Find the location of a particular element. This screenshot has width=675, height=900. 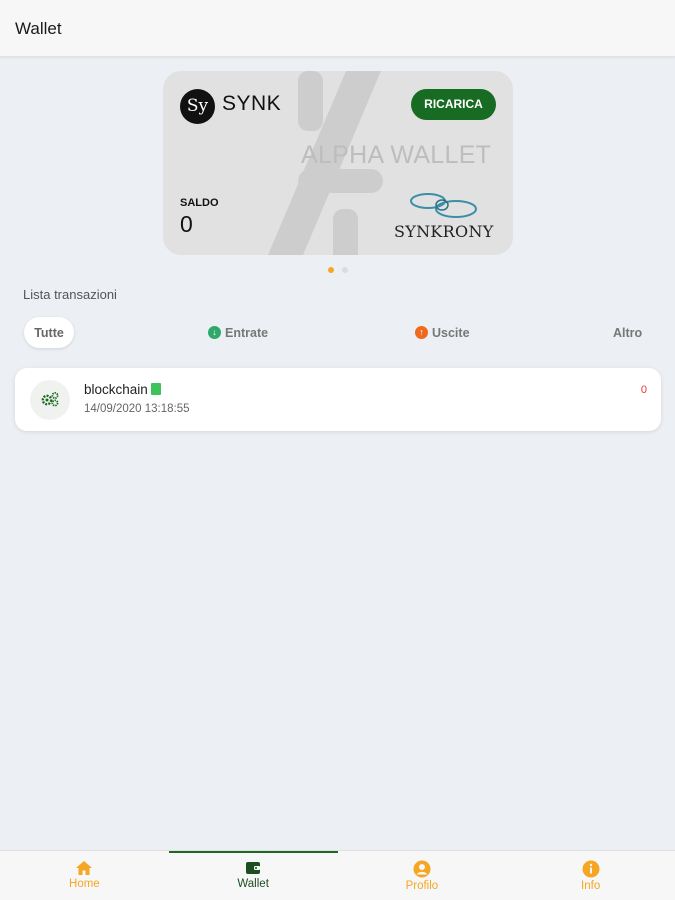

user-circle-icon is located at coordinates (422, 869).